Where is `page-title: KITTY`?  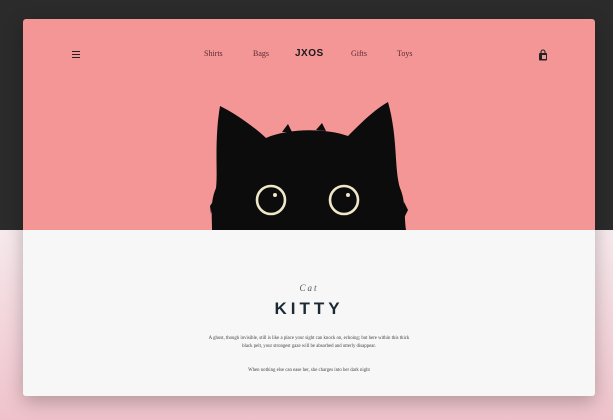 page-title: KITTY is located at coordinates (309, 308).